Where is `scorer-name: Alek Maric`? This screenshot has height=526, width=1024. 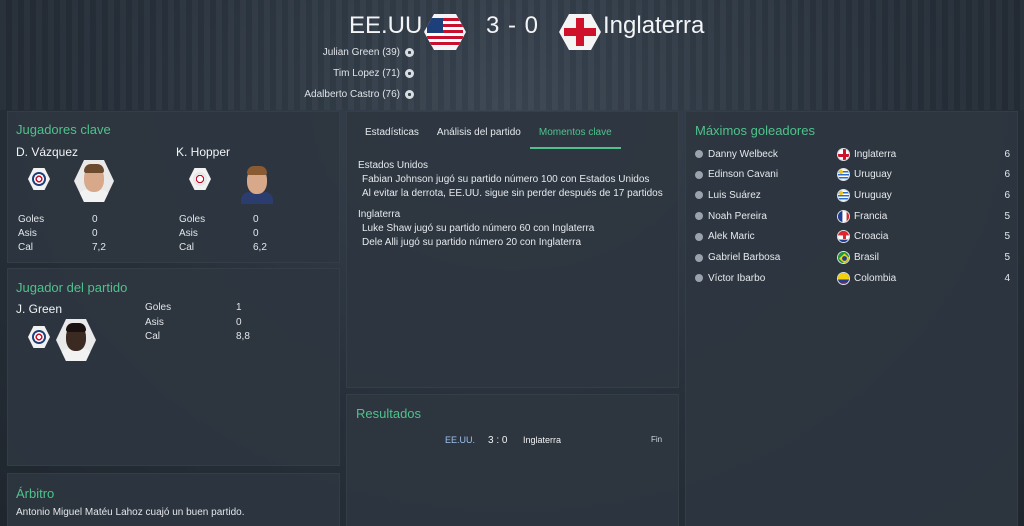 scorer-name: Alek Maric is located at coordinates (731, 236).